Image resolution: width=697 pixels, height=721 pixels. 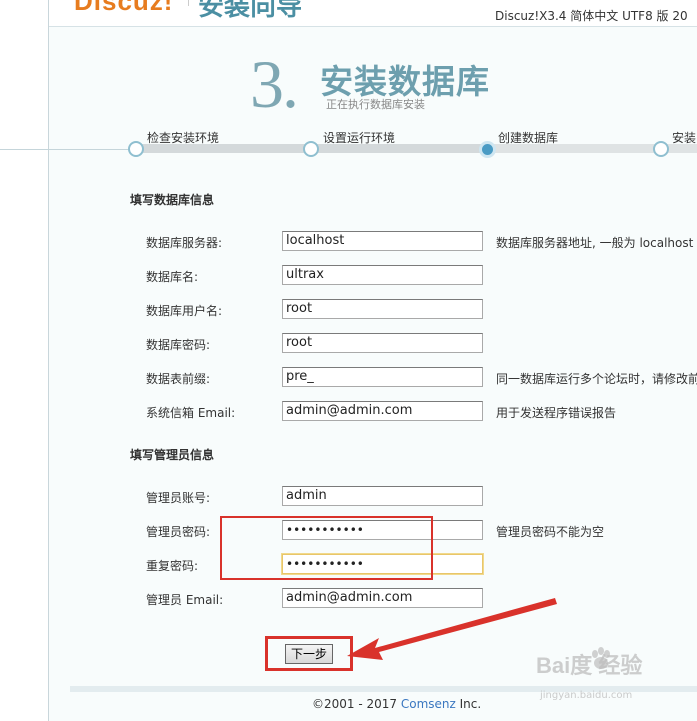 I want to click on table-prefix-label: 数据表前缀:, so click(x=178, y=379).